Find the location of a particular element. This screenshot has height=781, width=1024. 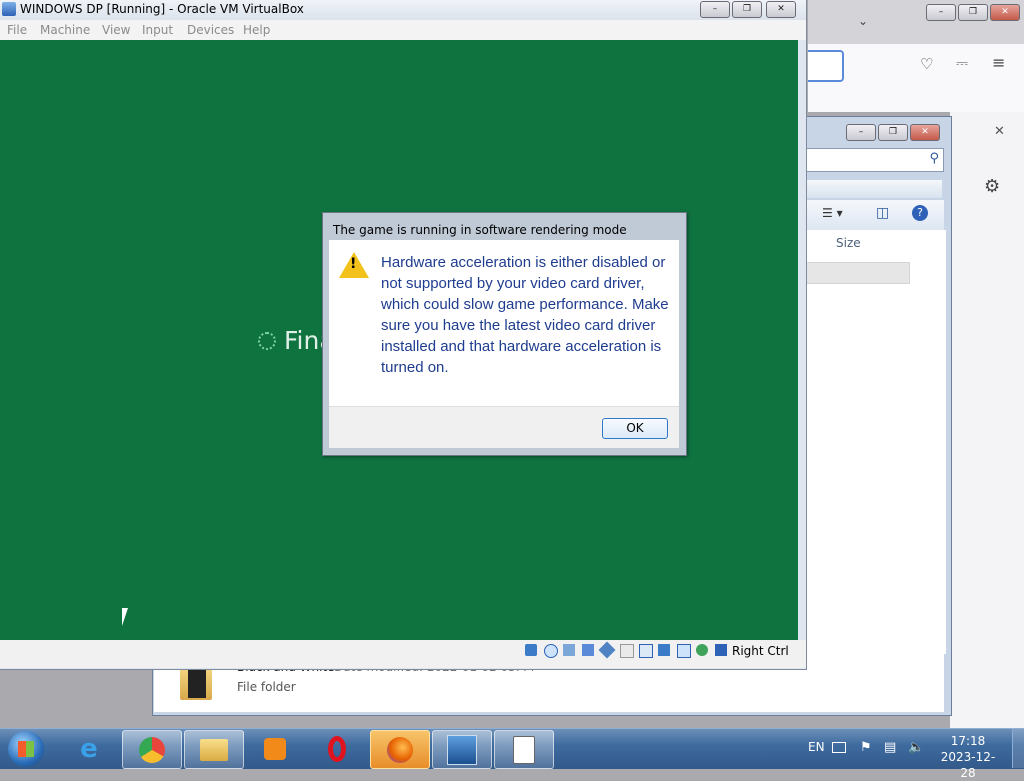

menu-help: Help is located at coordinates (256, 30).